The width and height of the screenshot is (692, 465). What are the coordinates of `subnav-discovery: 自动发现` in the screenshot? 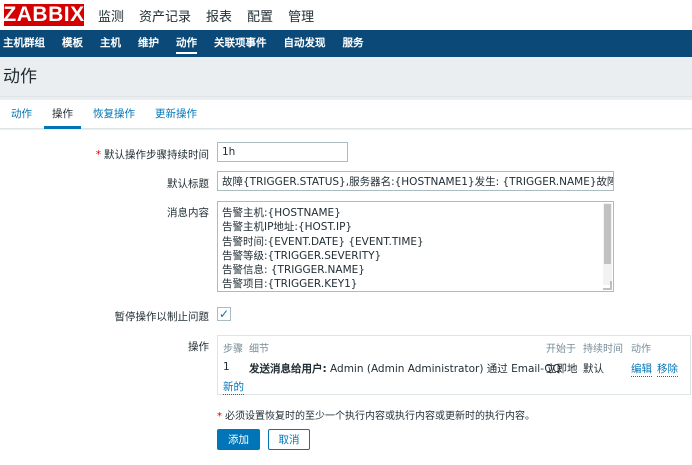 It's located at (305, 43).